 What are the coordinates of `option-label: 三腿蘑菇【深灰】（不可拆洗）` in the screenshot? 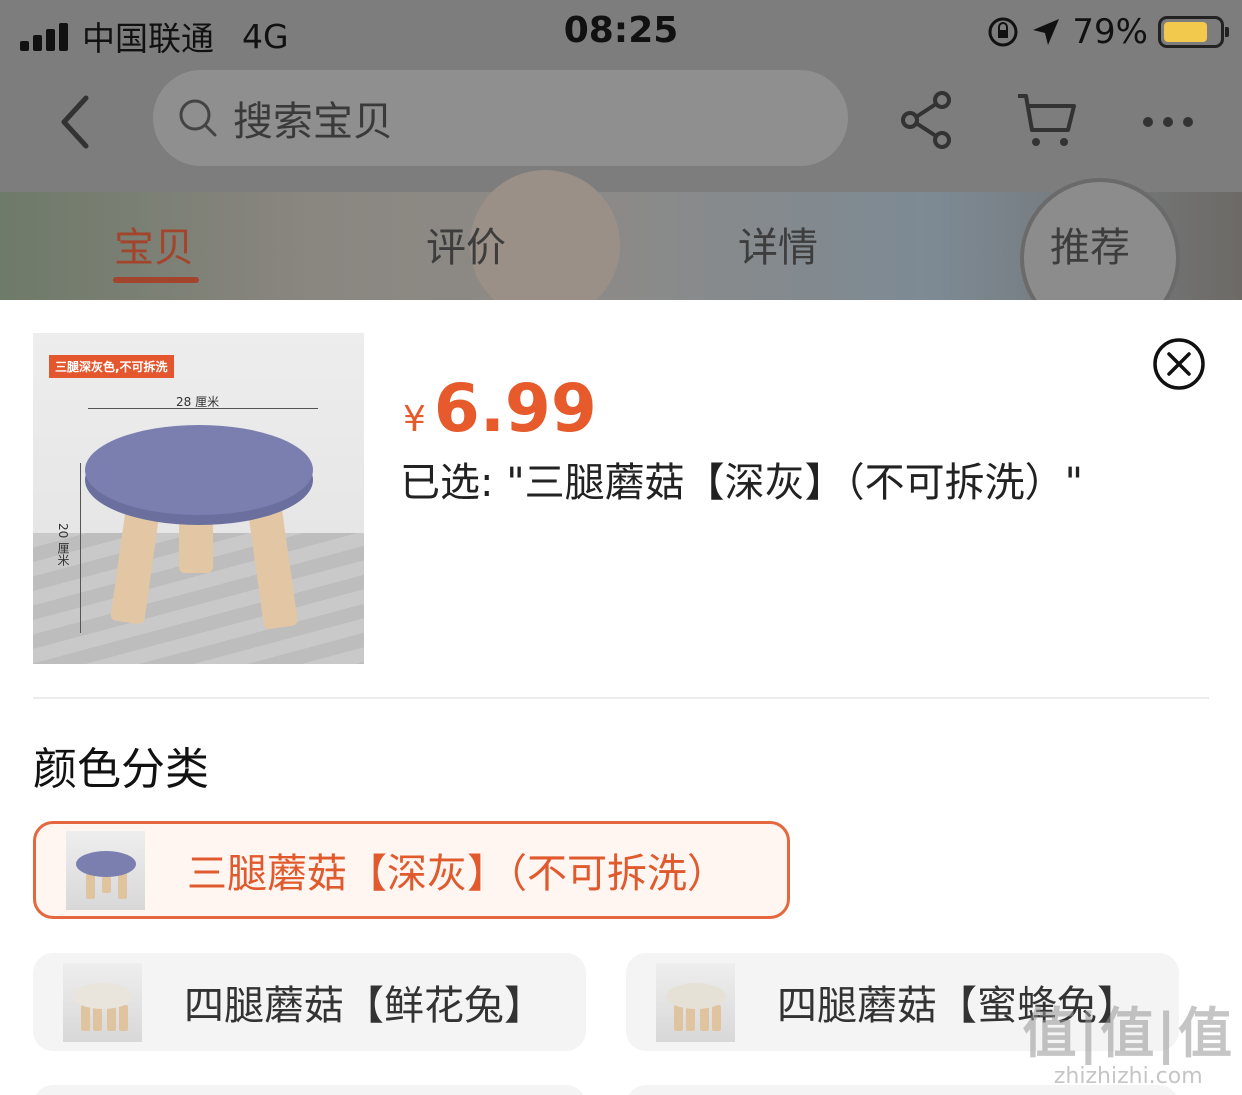 It's located at (457, 874).